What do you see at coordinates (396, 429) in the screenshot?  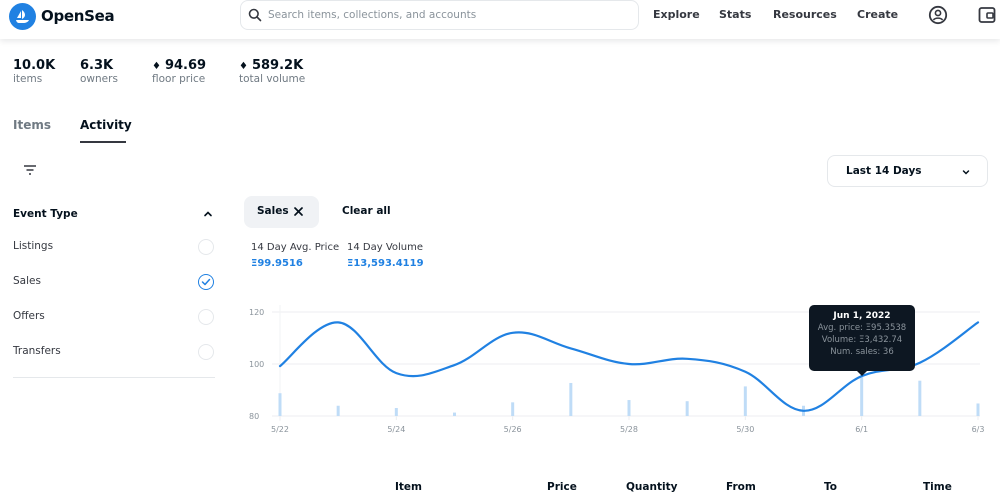 I see `x-tick-label: 5/24` at bounding box center [396, 429].